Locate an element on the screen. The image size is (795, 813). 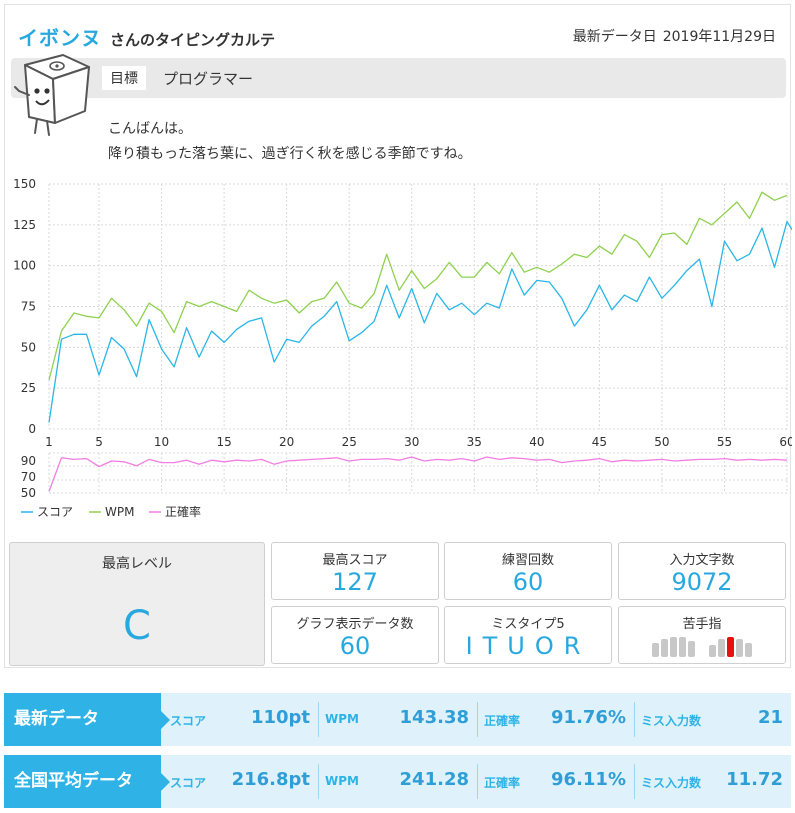
latest-score-value: 110pt is located at coordinates (280, 717).